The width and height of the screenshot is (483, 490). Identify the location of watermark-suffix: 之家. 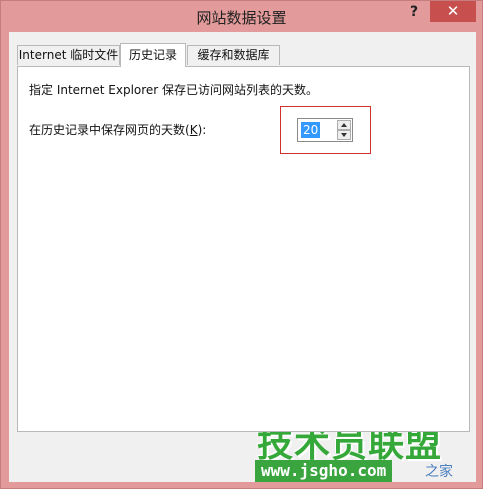
(439, 472).